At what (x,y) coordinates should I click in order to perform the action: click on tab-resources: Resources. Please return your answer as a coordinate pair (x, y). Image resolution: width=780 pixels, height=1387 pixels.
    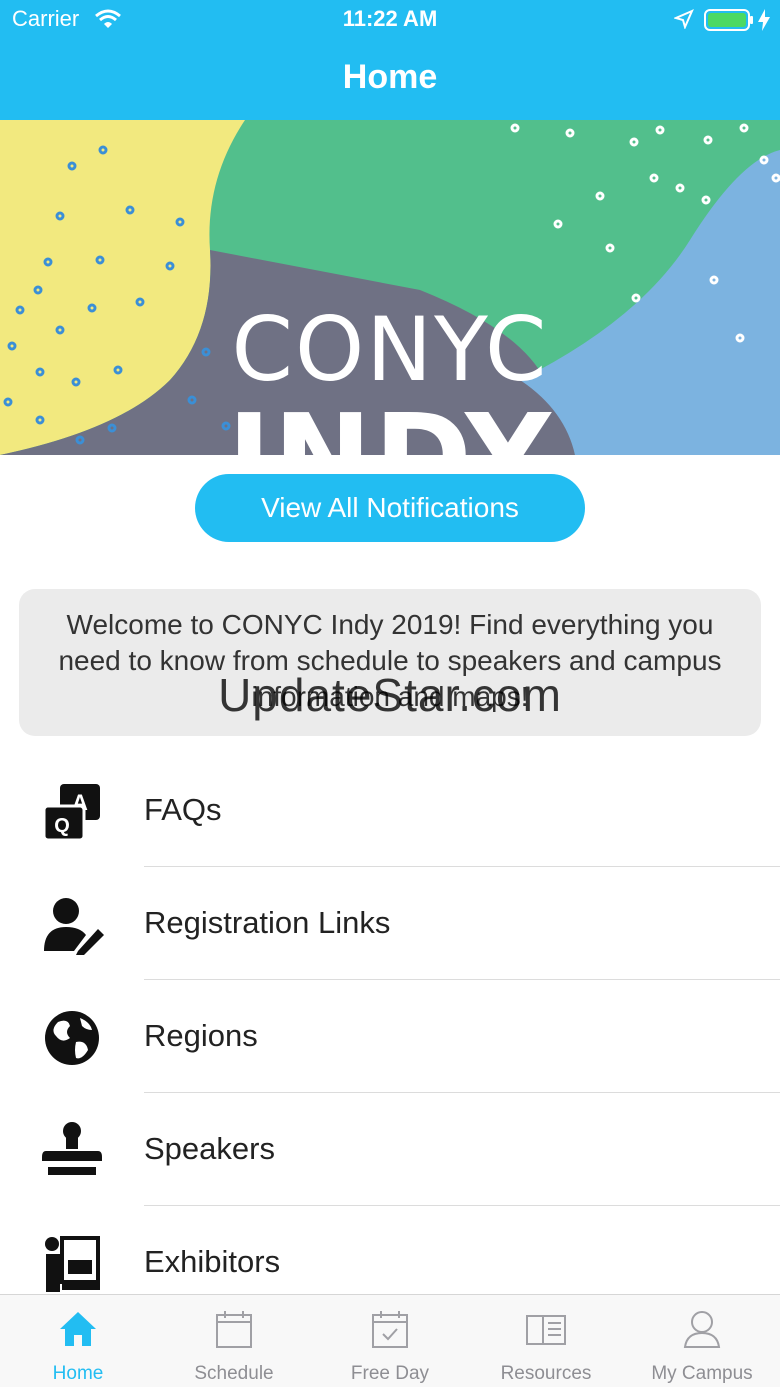
    Looking at the image, I should click on (546, 1341).